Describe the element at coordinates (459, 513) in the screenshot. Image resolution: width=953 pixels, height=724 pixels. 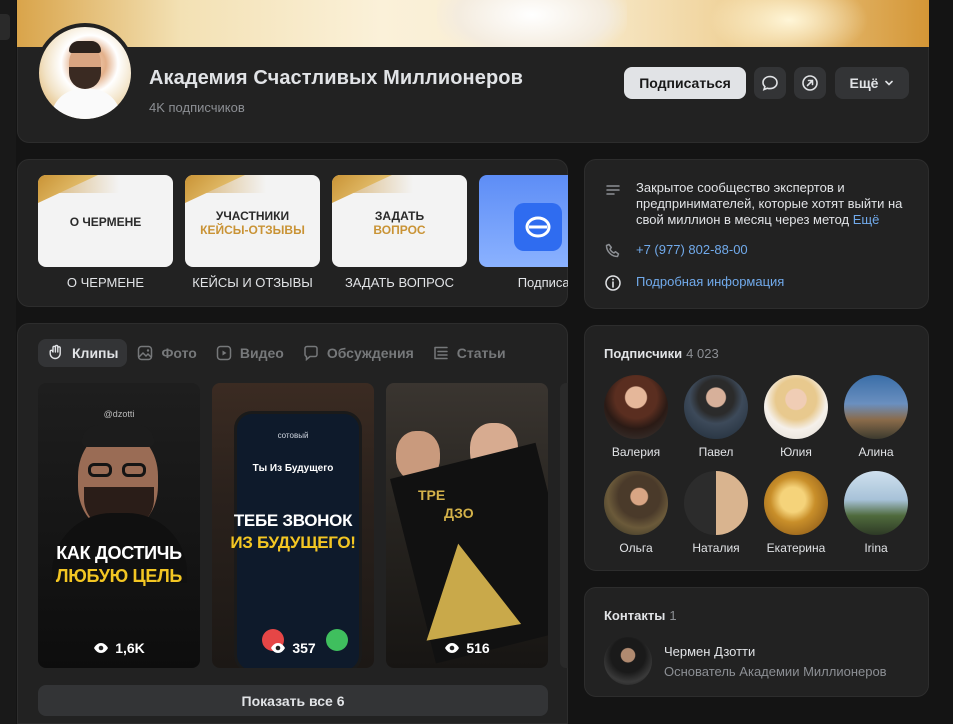
I see `clip-title-line2: ДЗО` at that location.